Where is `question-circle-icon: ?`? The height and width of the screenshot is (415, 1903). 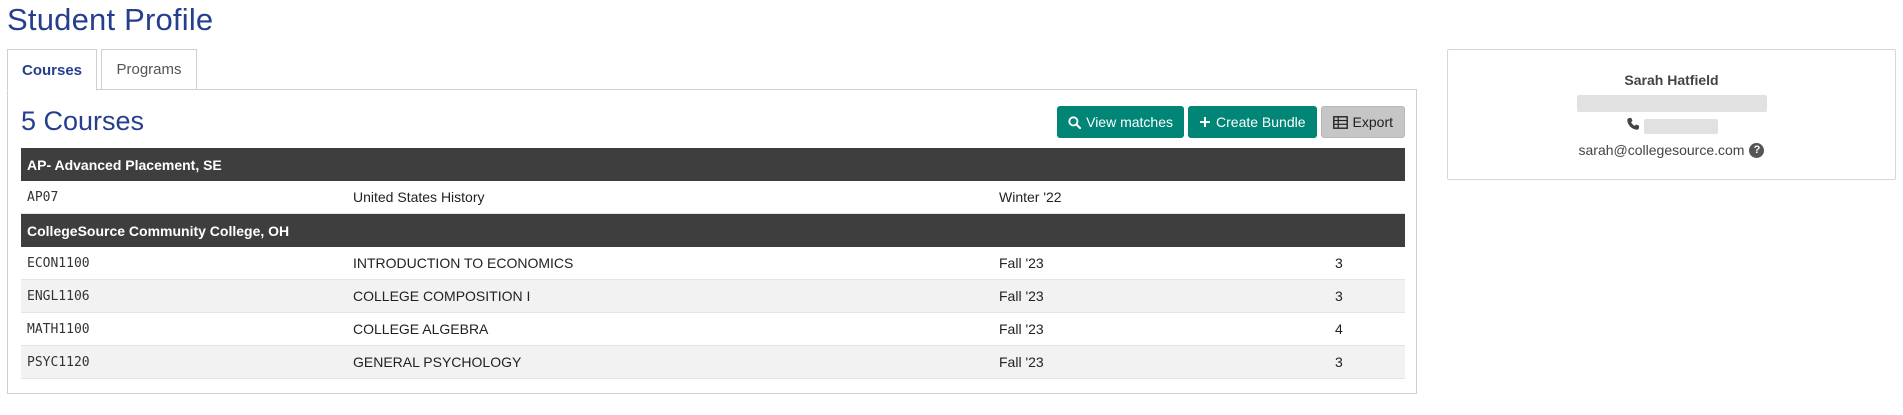
question-circle-icon: ? is located at coordinates (1757, 150).